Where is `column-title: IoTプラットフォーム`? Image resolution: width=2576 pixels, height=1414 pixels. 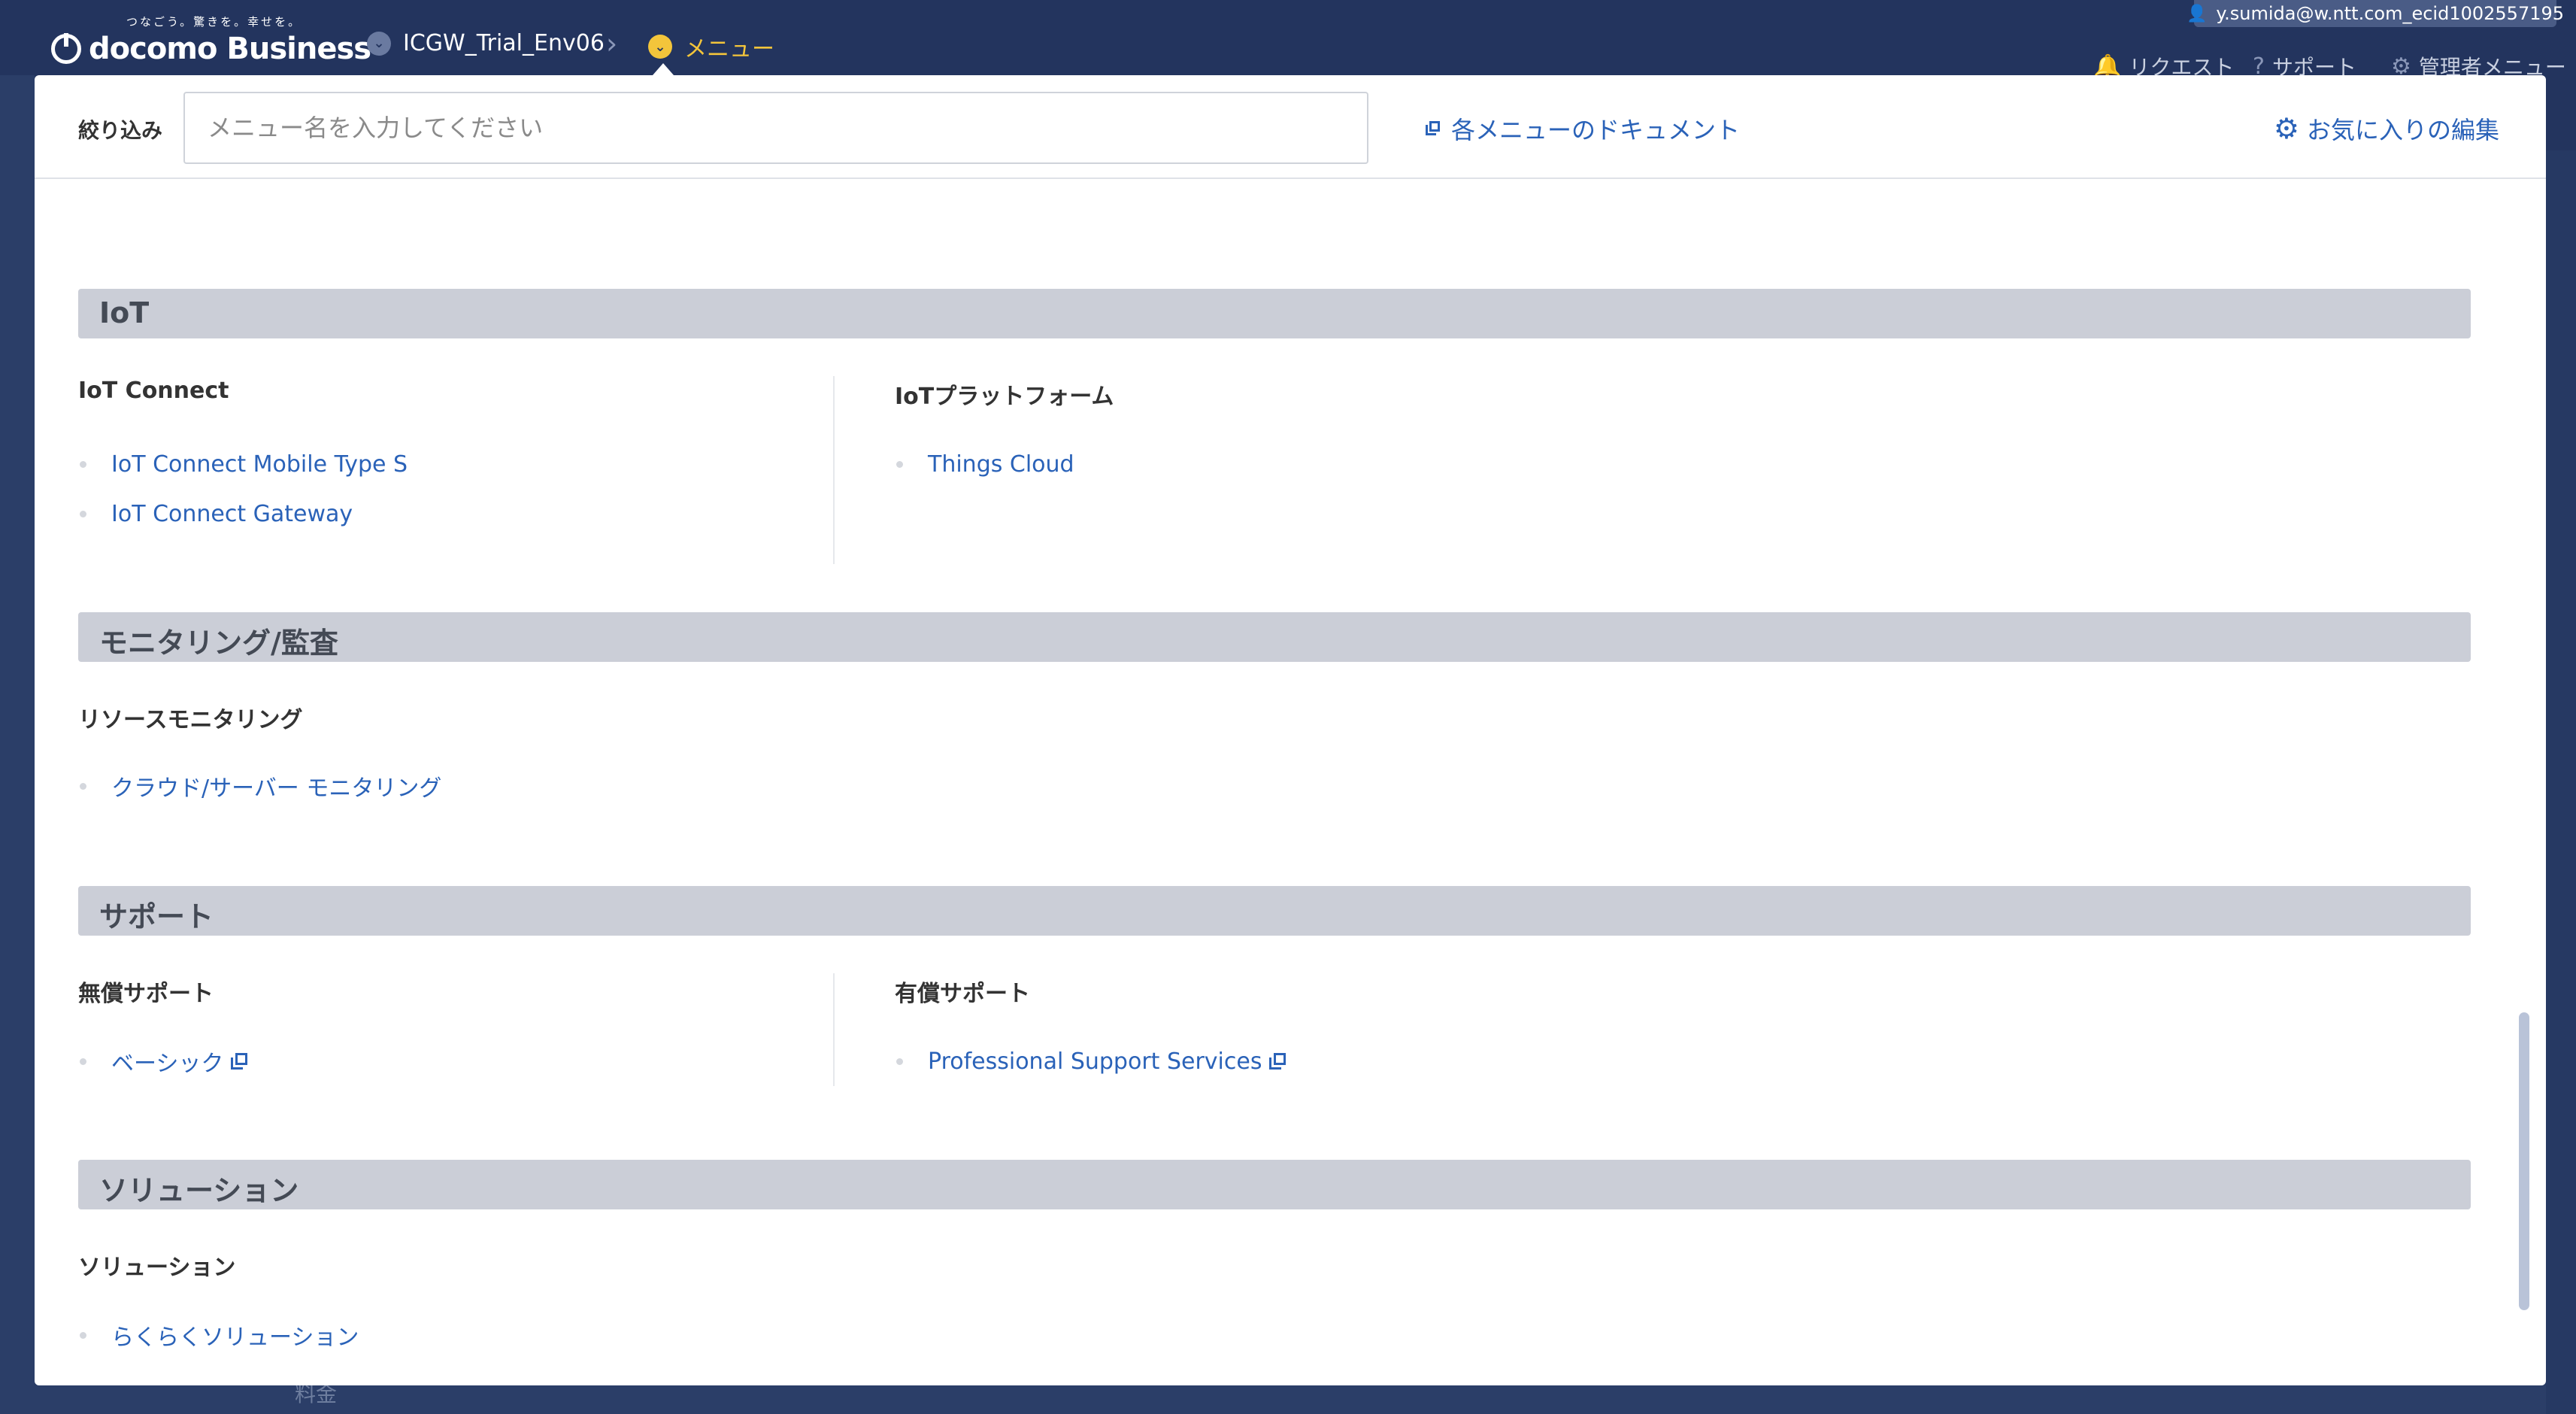
column-title: IoTプラットフォーム is located at coordinates (1004, 397).